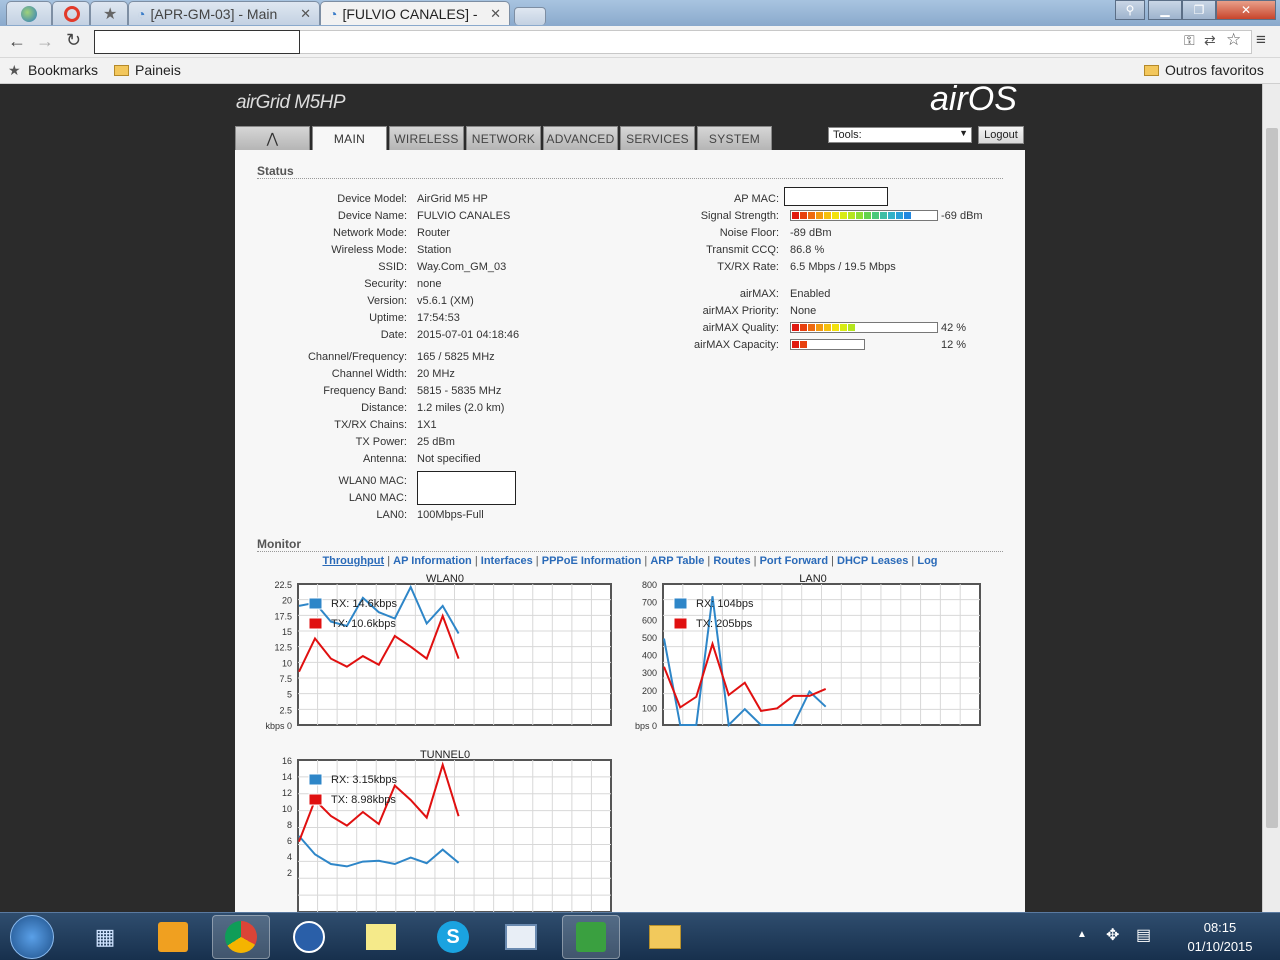 This screenshot has width=1280, height=960. Describe the element at coordinates (381, 937) in the screenshot. I see `taskbar-sticky-notes` at that location.